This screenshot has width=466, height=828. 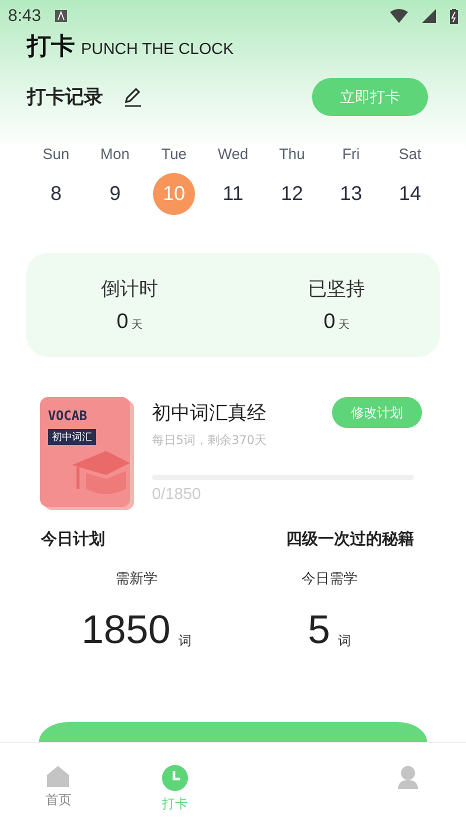 What do you see at coordinates (292, 154) in the screenshot?
I see `weekday-label: Thu` at bounding box center [292, 154].